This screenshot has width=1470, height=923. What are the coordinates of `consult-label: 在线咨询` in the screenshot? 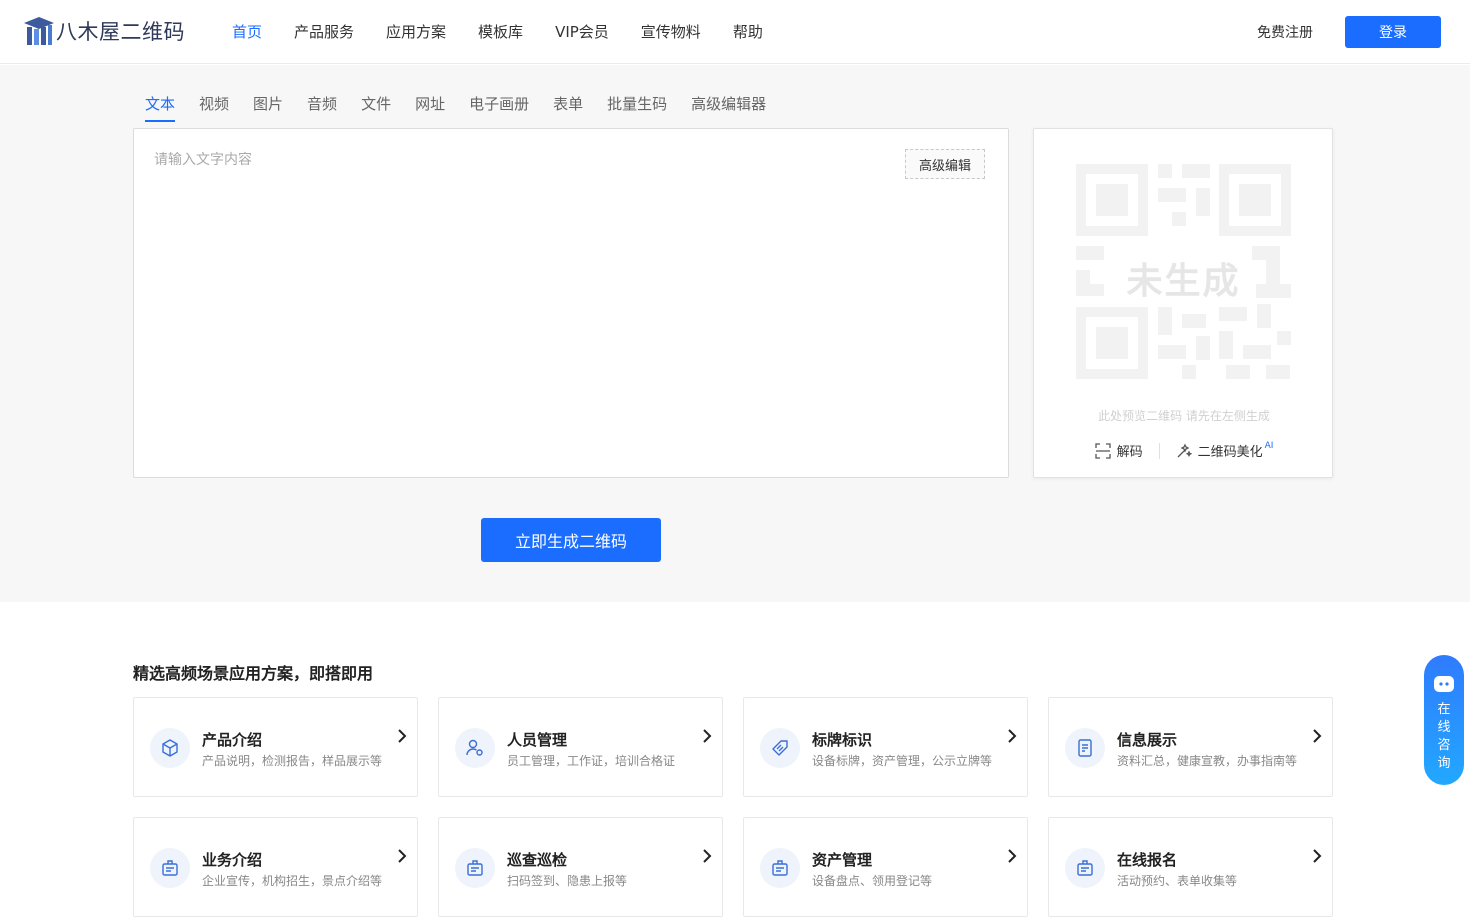 It's located at (1444, 736).